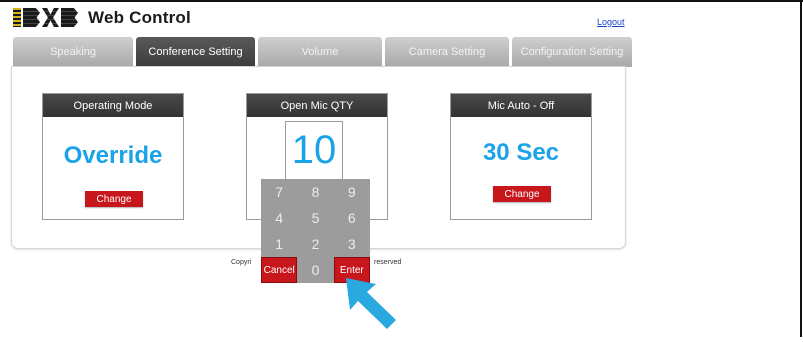  I want to click on pointer-arrow-icon, so click(371, 303).